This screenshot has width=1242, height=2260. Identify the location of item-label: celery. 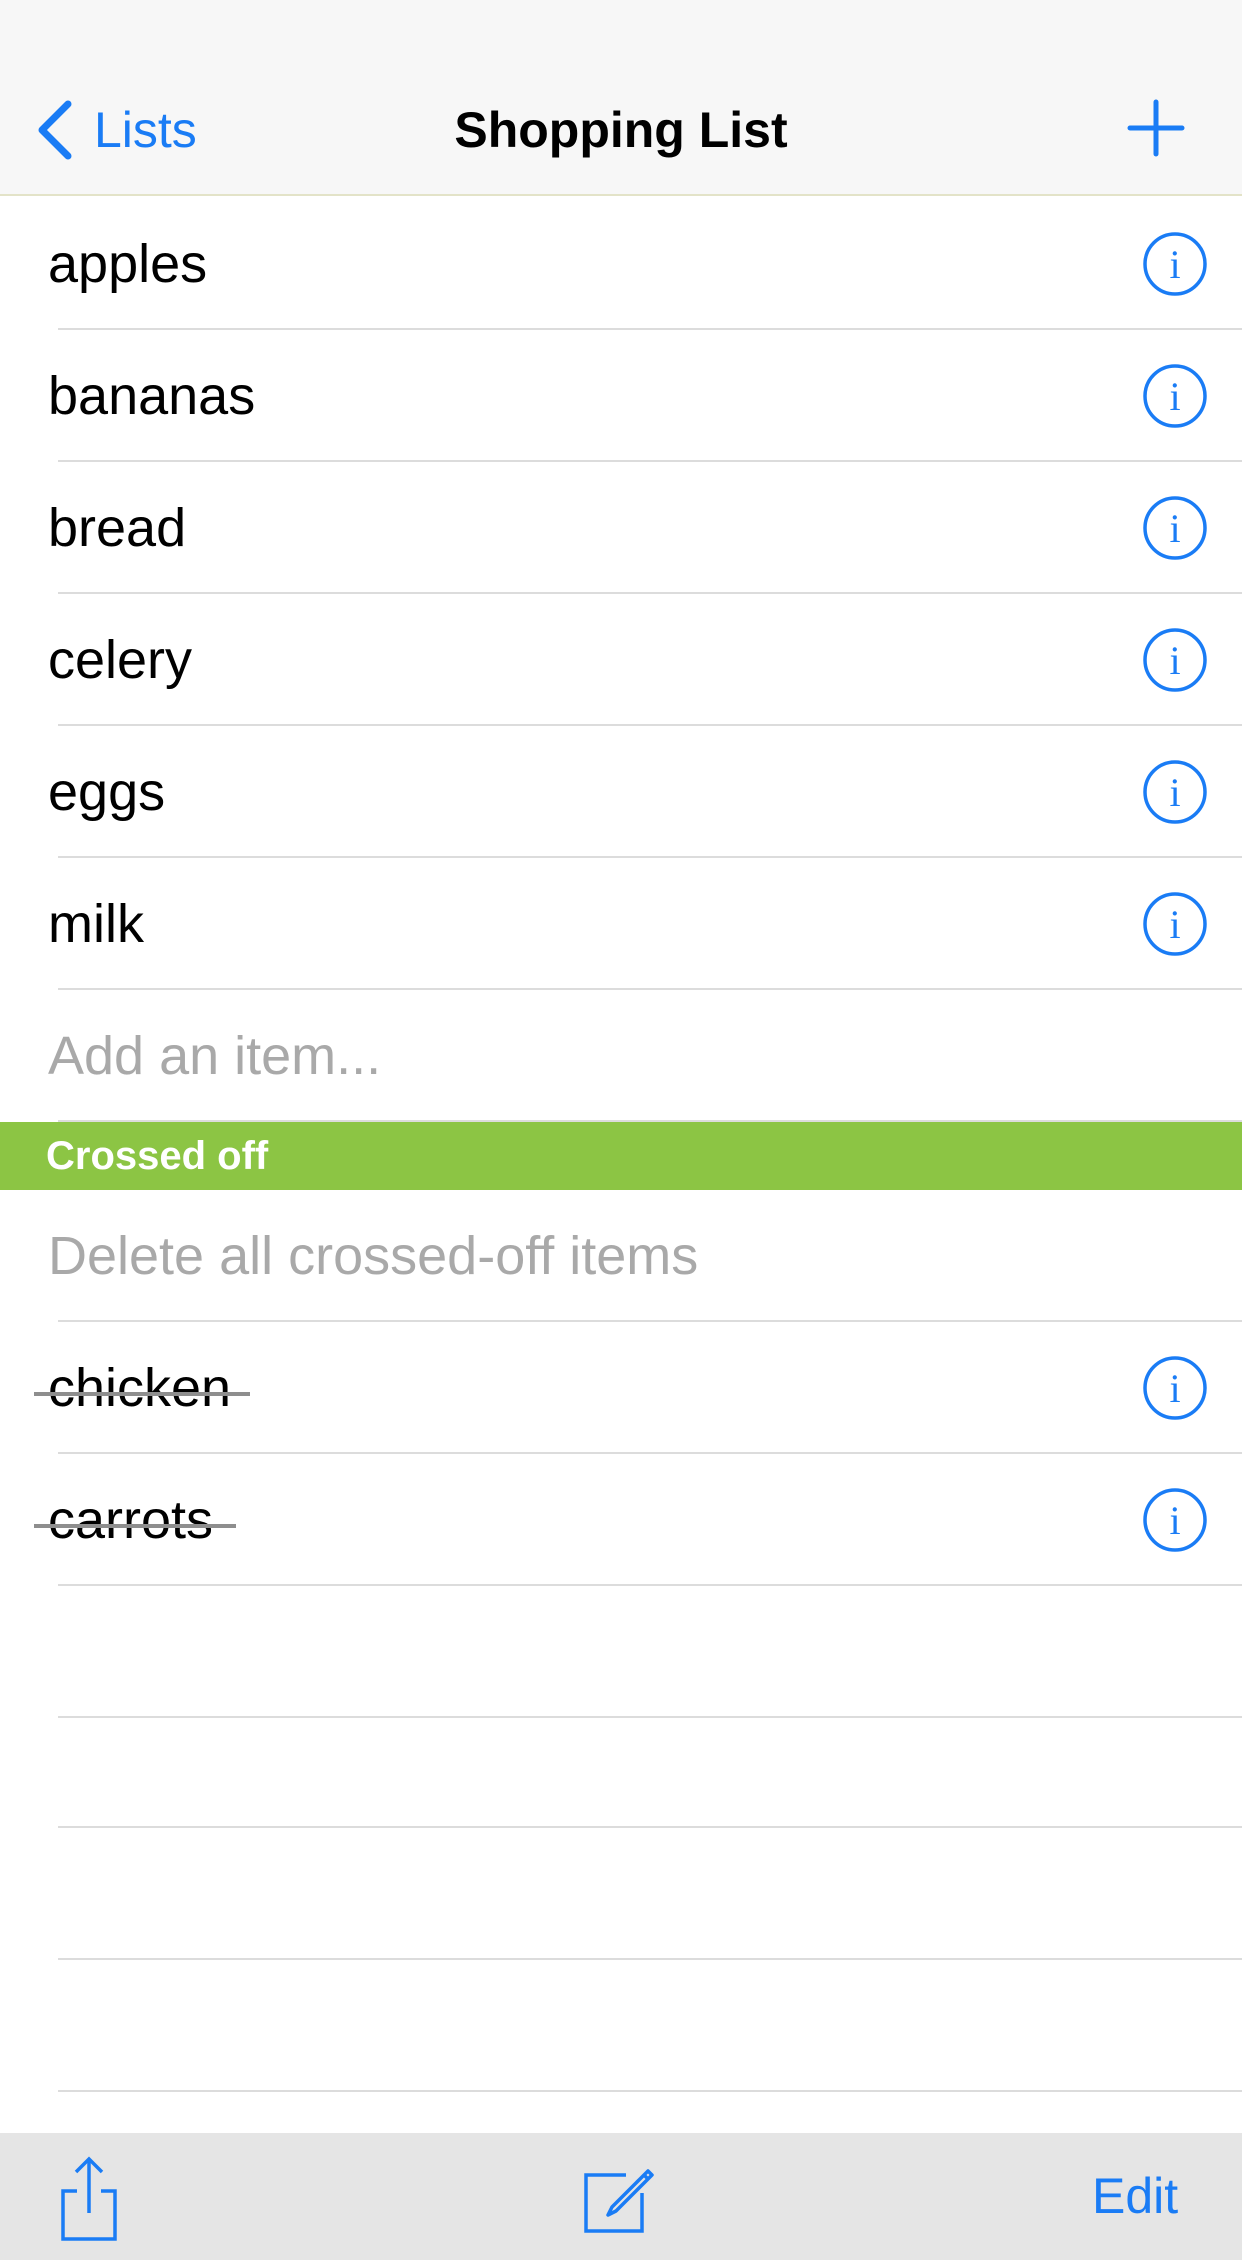
(120, 660).